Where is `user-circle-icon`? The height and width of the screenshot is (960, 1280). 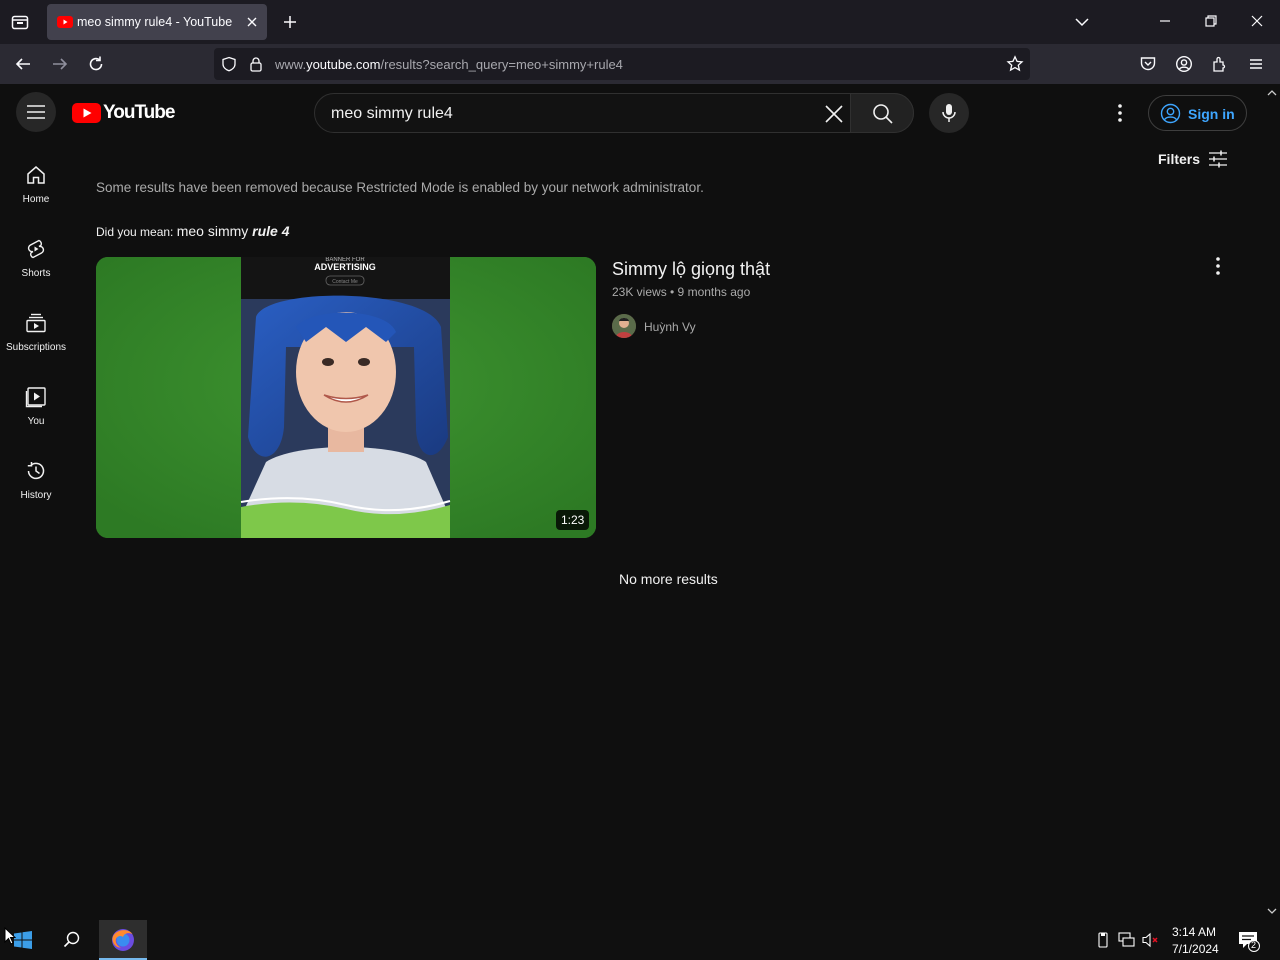 user-circle-icon is located at coordinates (1170, 113).